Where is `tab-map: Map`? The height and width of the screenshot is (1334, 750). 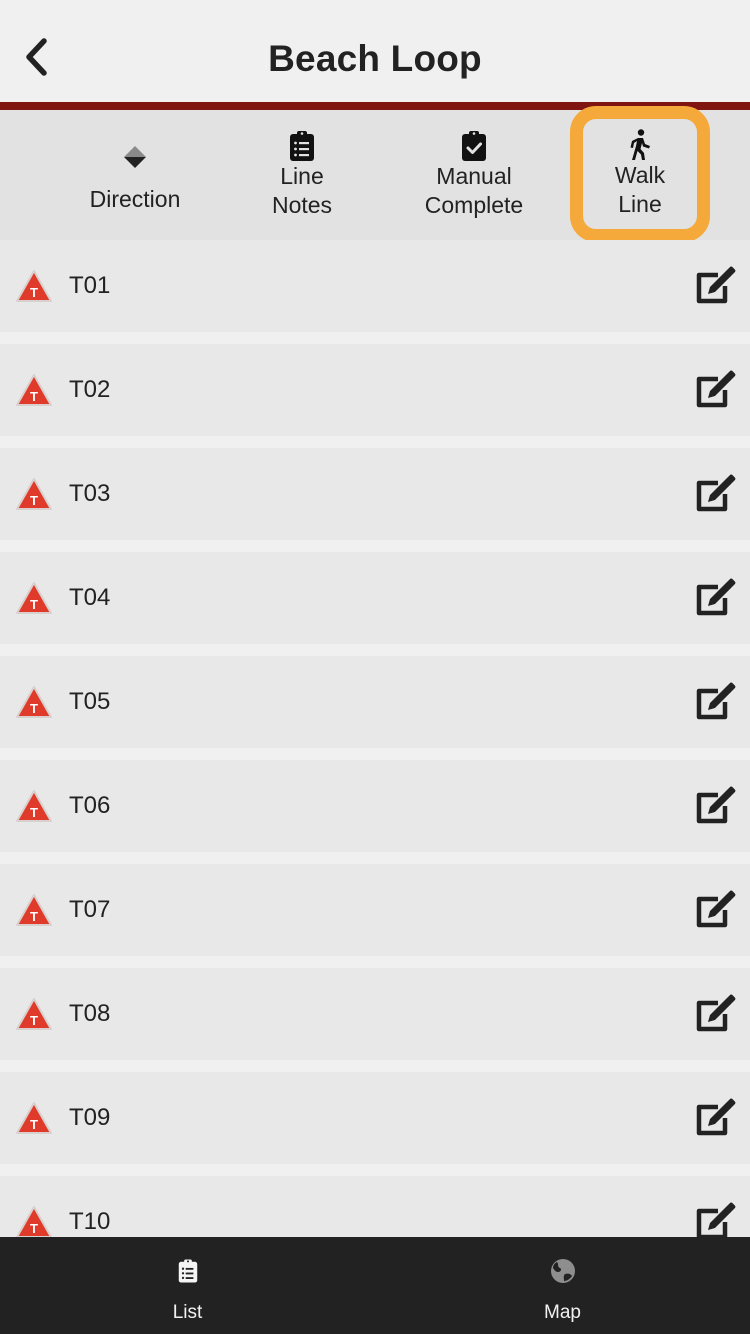
tab-map: Map is located at coordinates (562, 1285).